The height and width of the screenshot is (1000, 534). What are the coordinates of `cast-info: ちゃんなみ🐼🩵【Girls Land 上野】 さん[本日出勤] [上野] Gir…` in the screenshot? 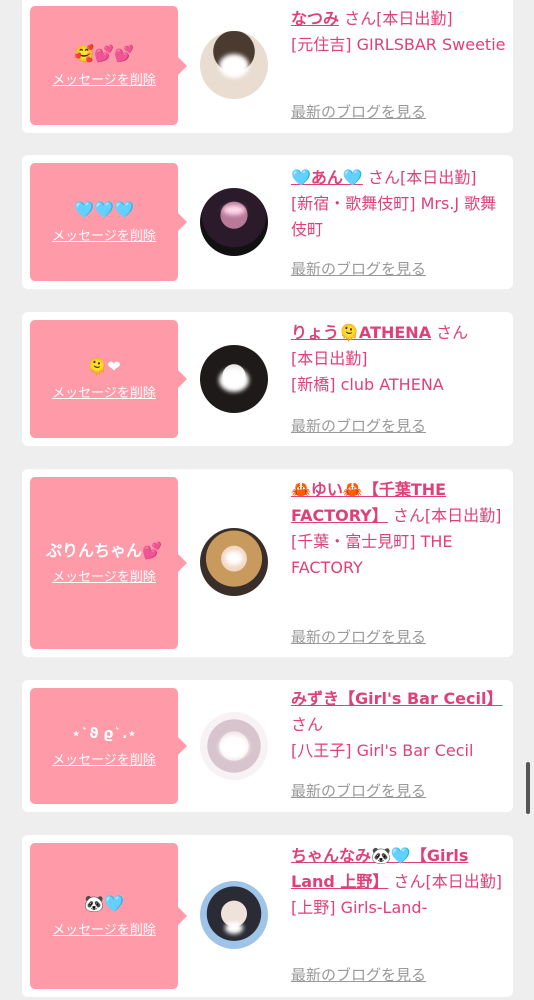 It's located at (398, 882).